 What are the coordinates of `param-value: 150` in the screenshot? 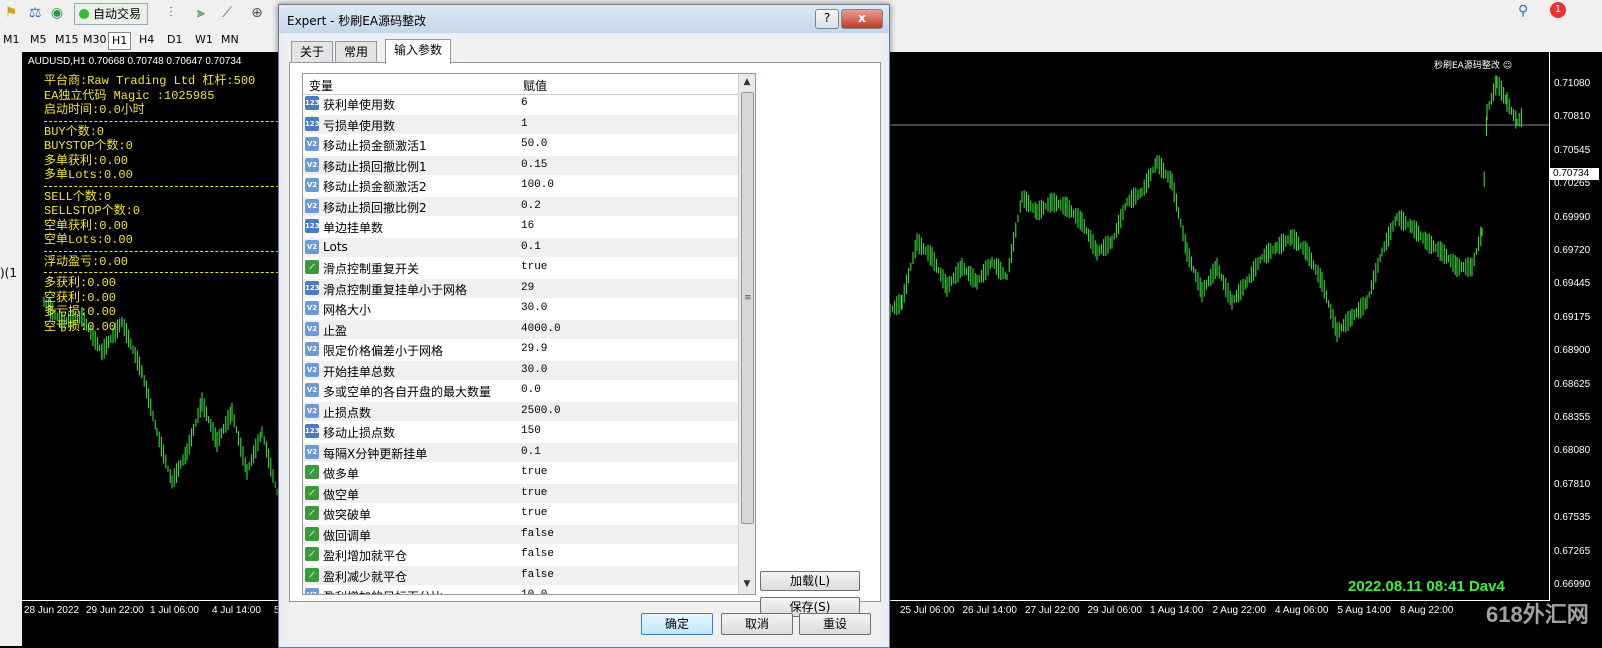 It's located at (531, 431).